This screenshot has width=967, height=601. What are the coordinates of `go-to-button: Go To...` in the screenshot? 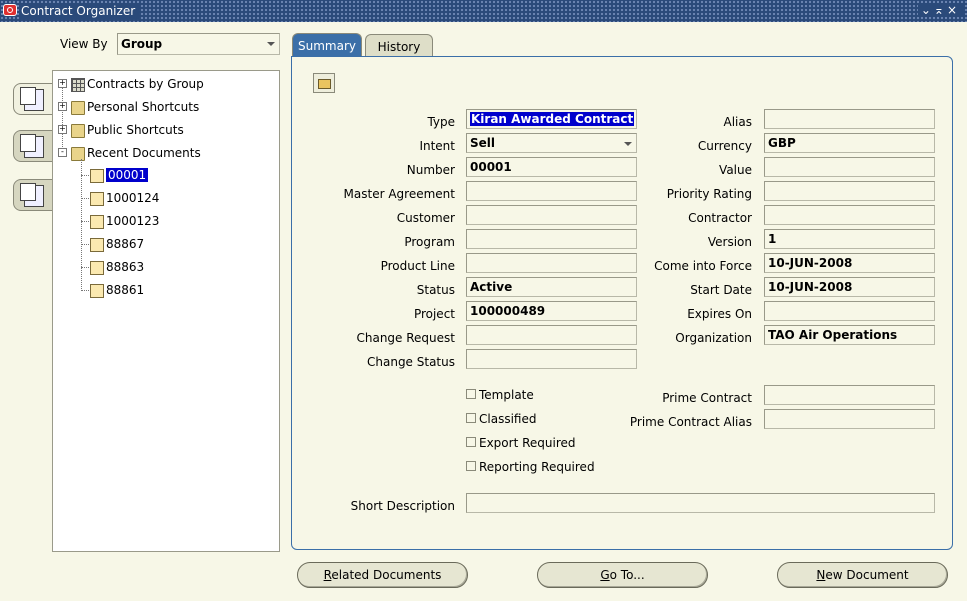 It's located at (622, 575).